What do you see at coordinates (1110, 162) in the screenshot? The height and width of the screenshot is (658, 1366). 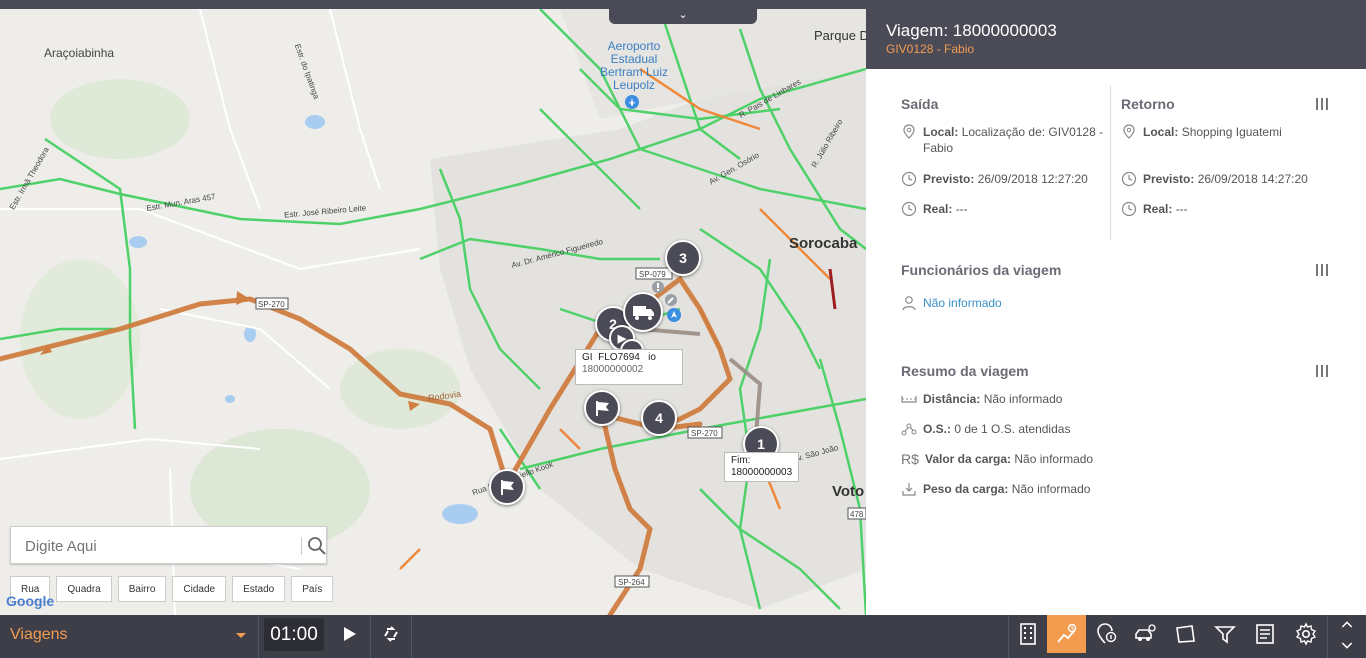 I see `column-divider` at bounding box center [1110, 162].